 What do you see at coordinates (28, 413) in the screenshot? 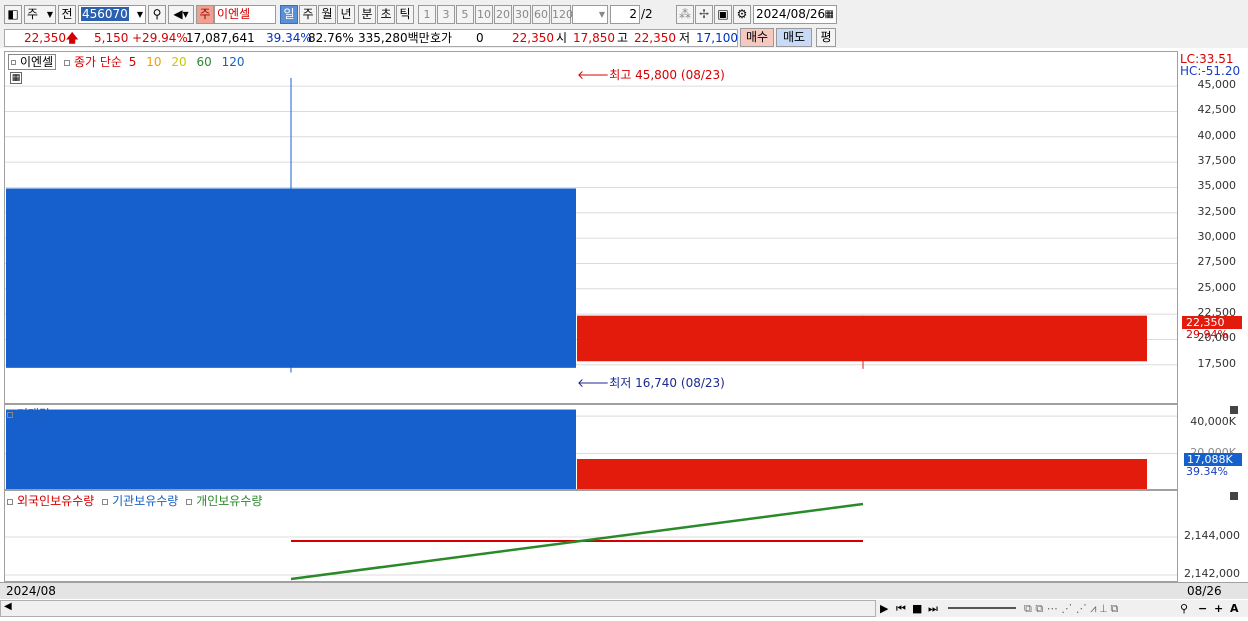
I see `volume-legend: 거래량` at bounding box center [28, 413].